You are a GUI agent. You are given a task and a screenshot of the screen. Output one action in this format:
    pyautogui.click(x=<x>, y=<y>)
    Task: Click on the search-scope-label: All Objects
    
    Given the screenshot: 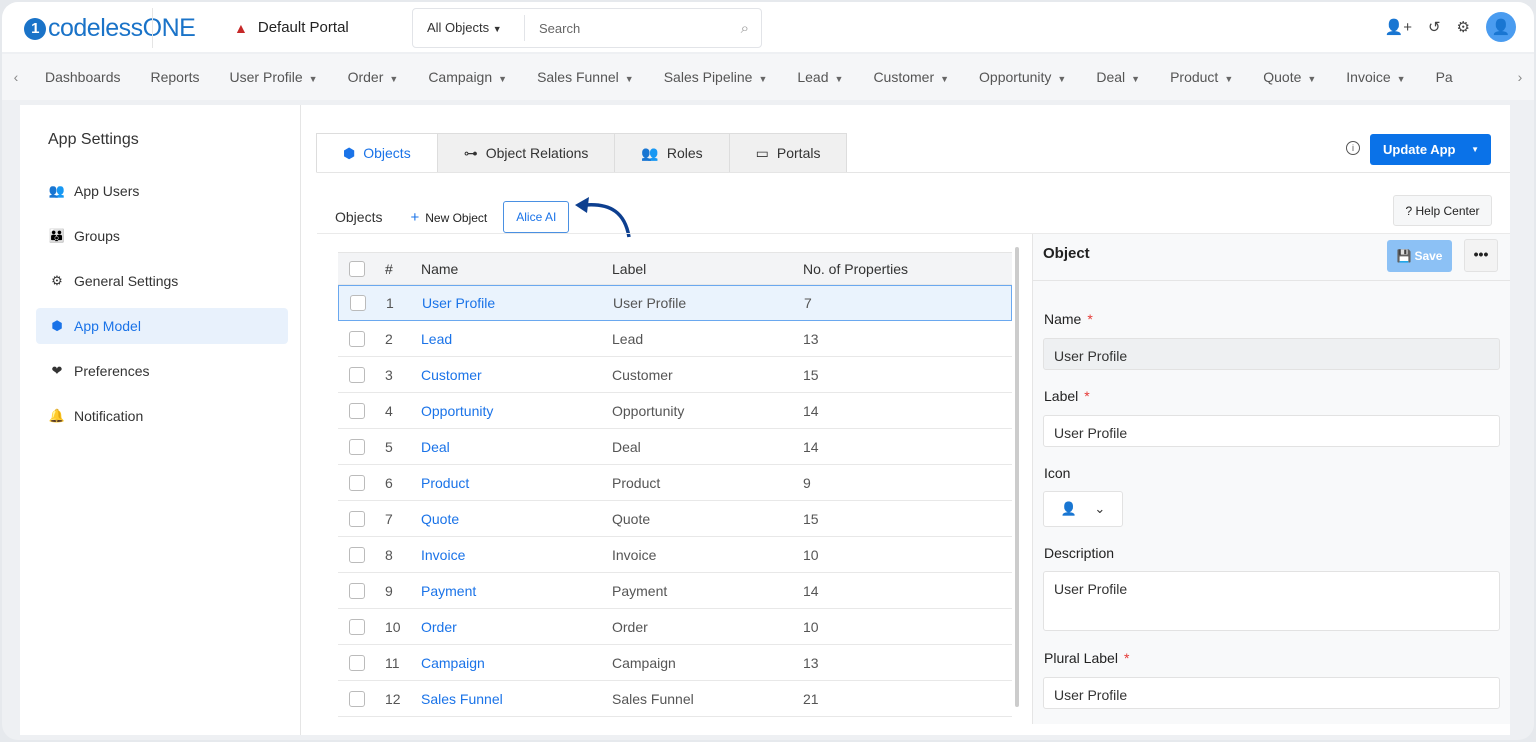 What is the action you would take?
    pyautogui.click(x=458, y=27)
    